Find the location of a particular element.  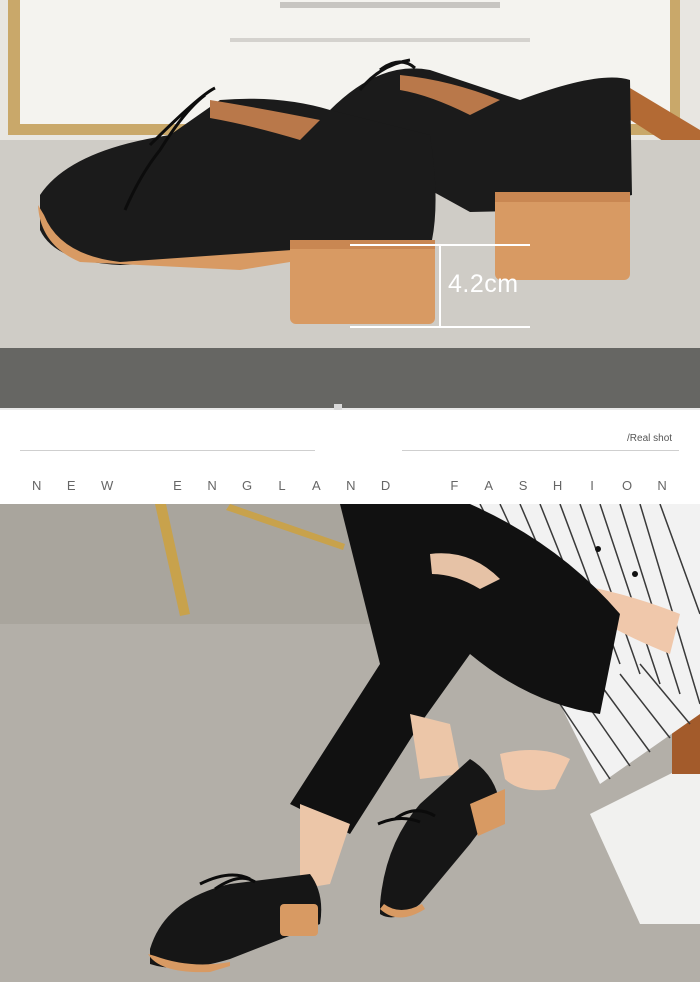

tagline-letter: H is located at coordinates (558, 485).